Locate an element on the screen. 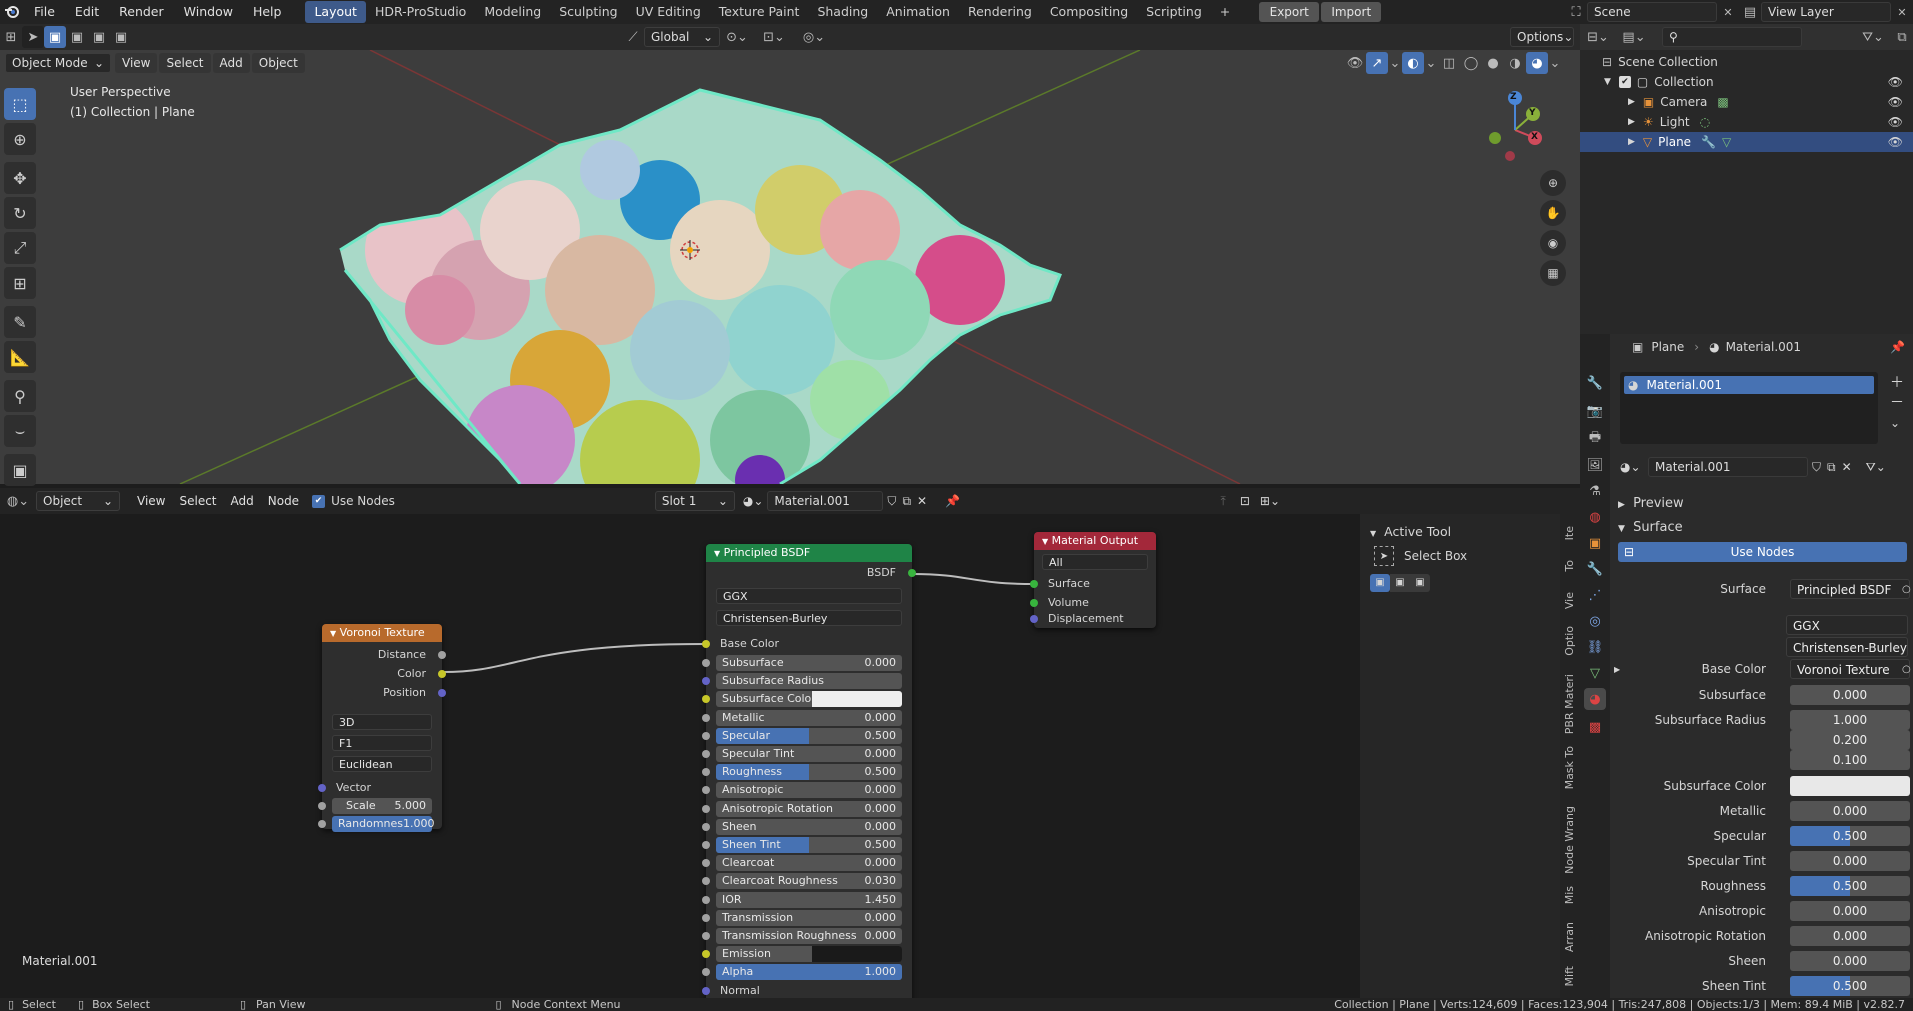 The width and height of the screenshot is (1913, 1011). select-mode-new-icon: ▣ is located at coordinates (55, 37).